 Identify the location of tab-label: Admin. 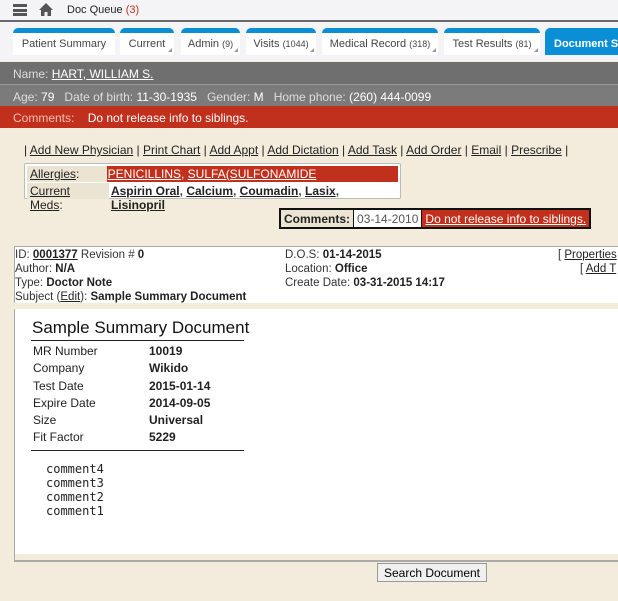
(203, 44).